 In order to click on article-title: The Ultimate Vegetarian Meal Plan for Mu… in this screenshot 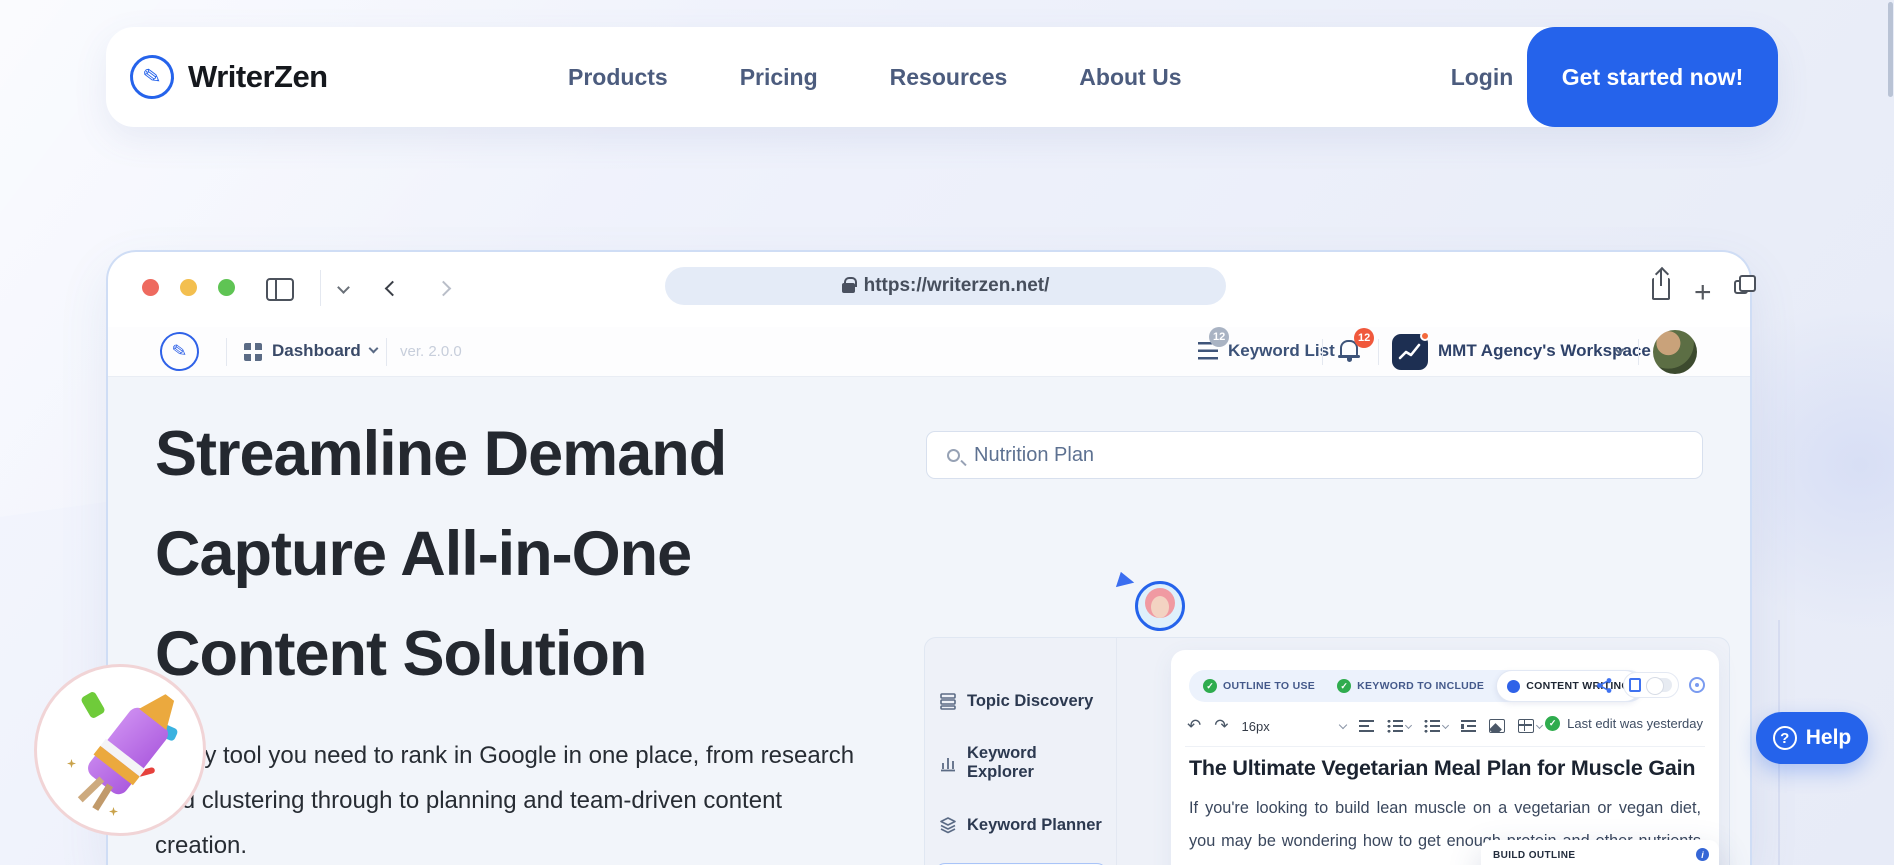, I will do `click(1442, 768)`.